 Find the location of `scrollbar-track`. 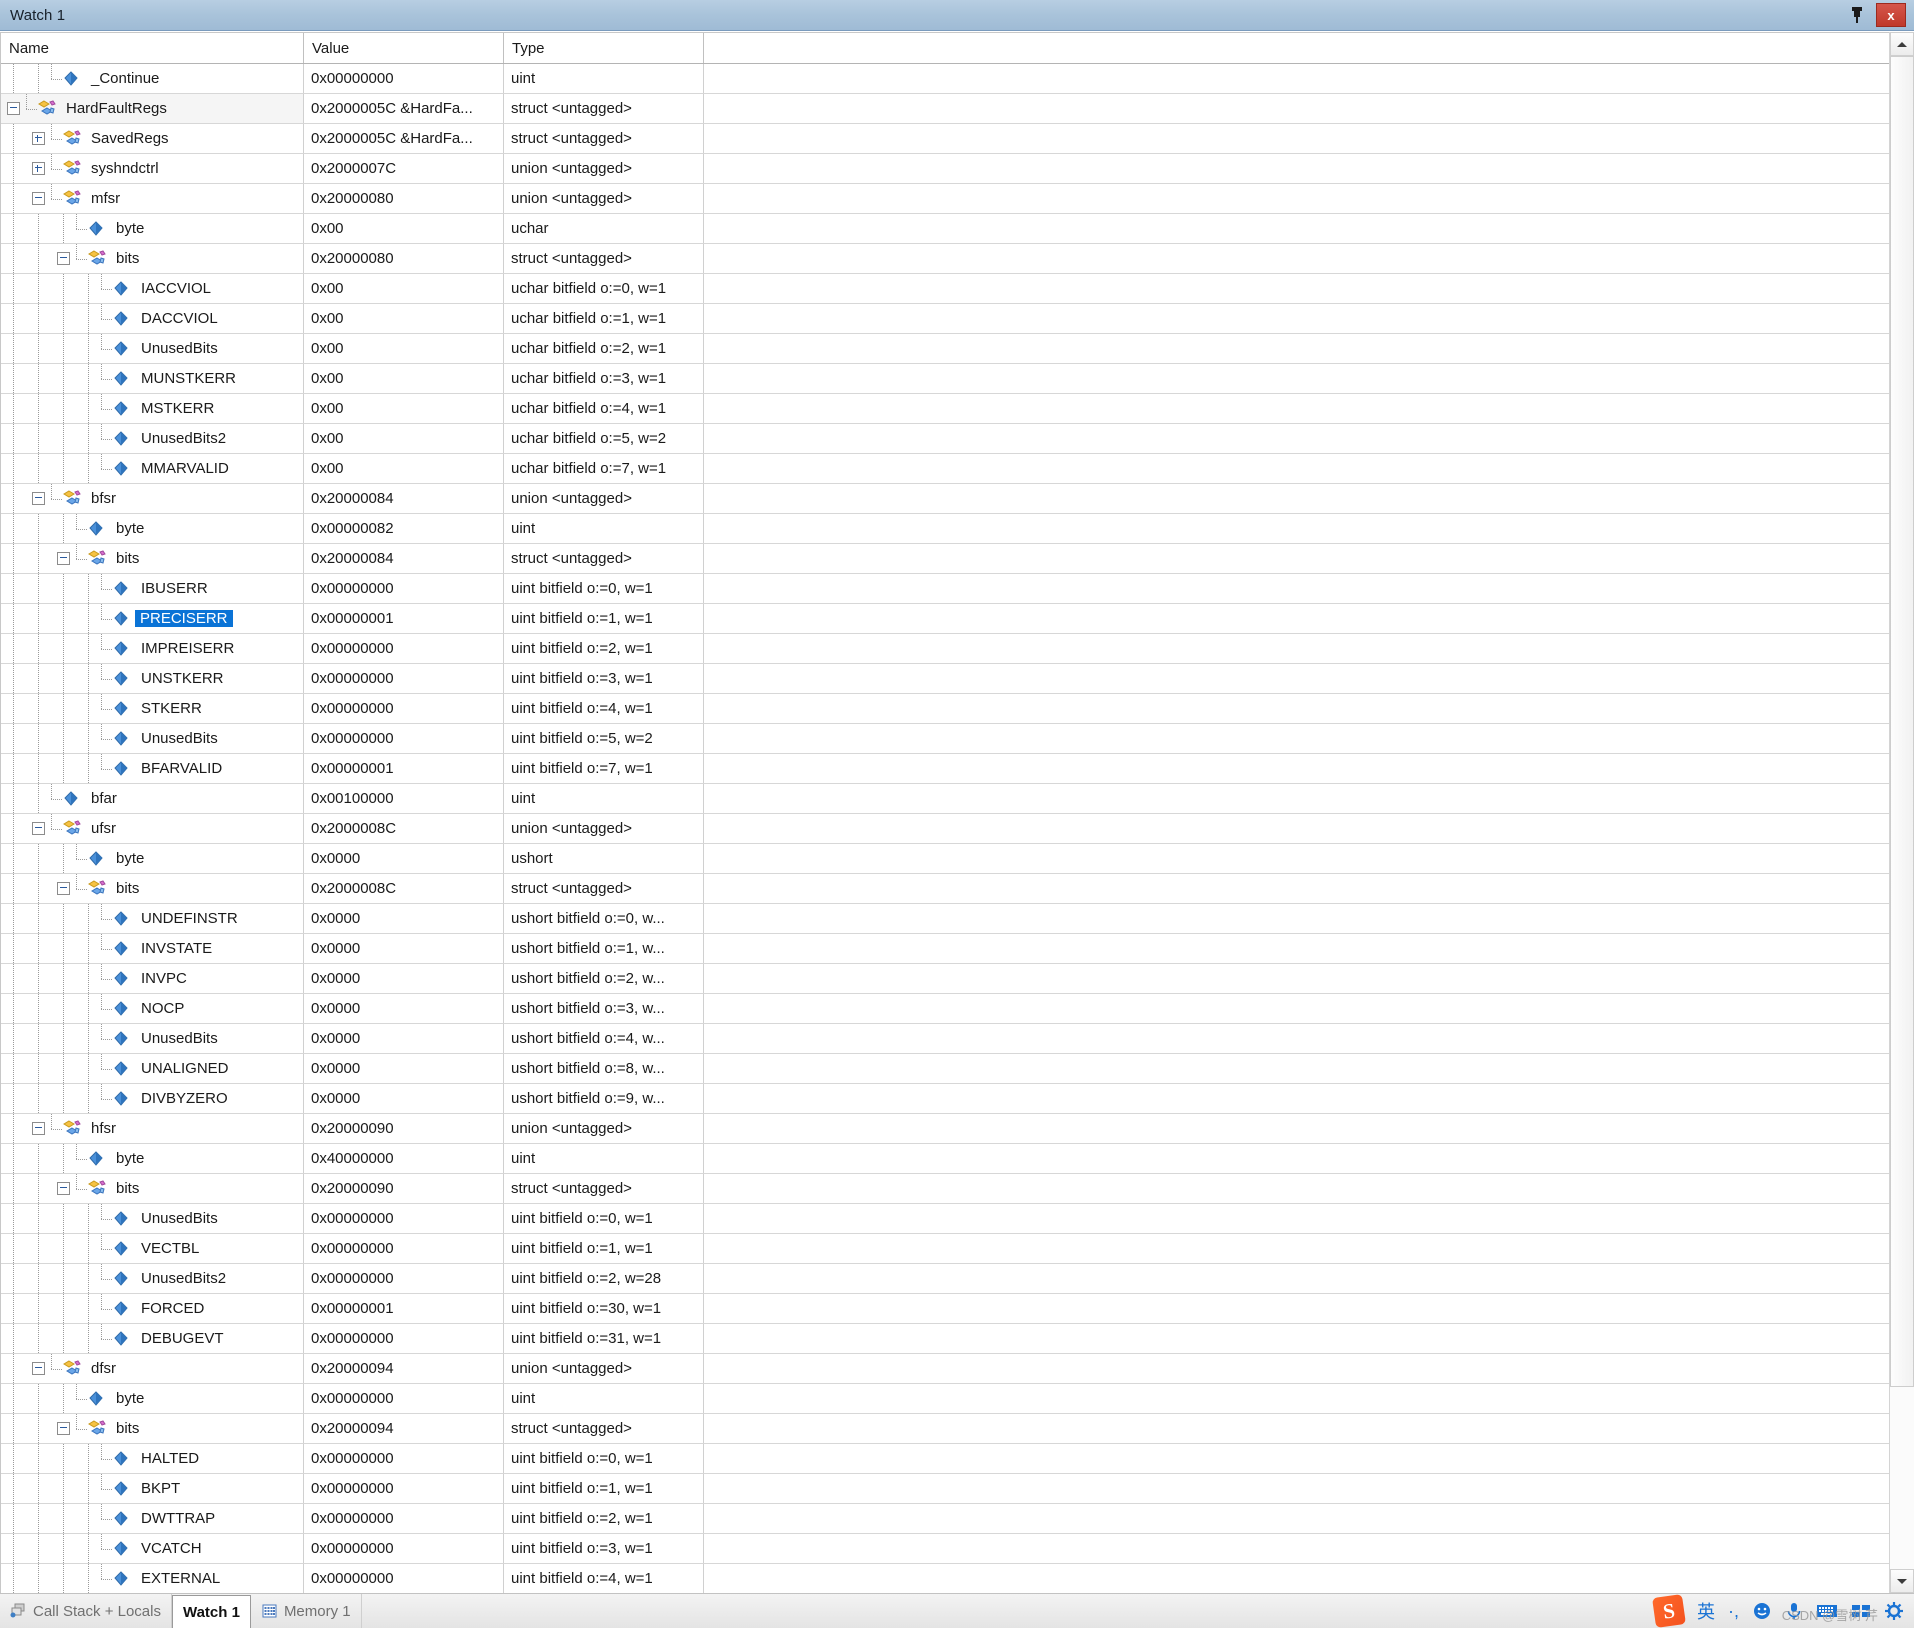

scrollbar-track is located at coordinates (1902, 812).